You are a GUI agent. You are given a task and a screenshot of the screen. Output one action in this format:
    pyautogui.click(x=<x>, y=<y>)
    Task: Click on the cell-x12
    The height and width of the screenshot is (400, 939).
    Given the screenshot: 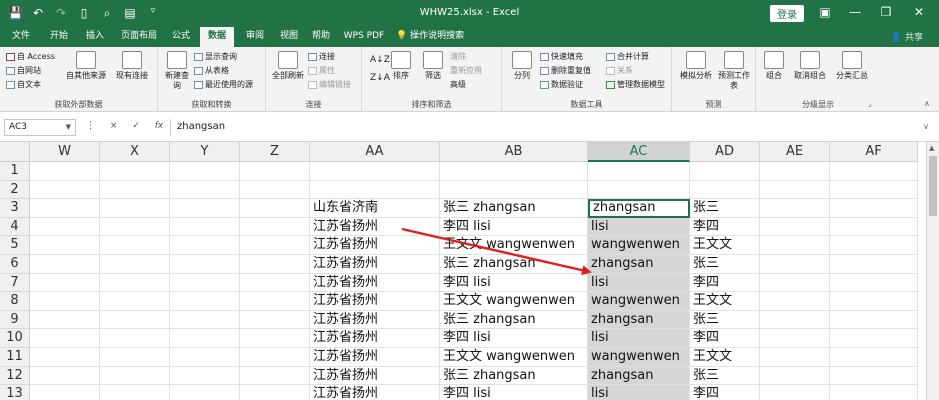 What is the action you would take?
    pyautogui.click(x=135, y=376)
    